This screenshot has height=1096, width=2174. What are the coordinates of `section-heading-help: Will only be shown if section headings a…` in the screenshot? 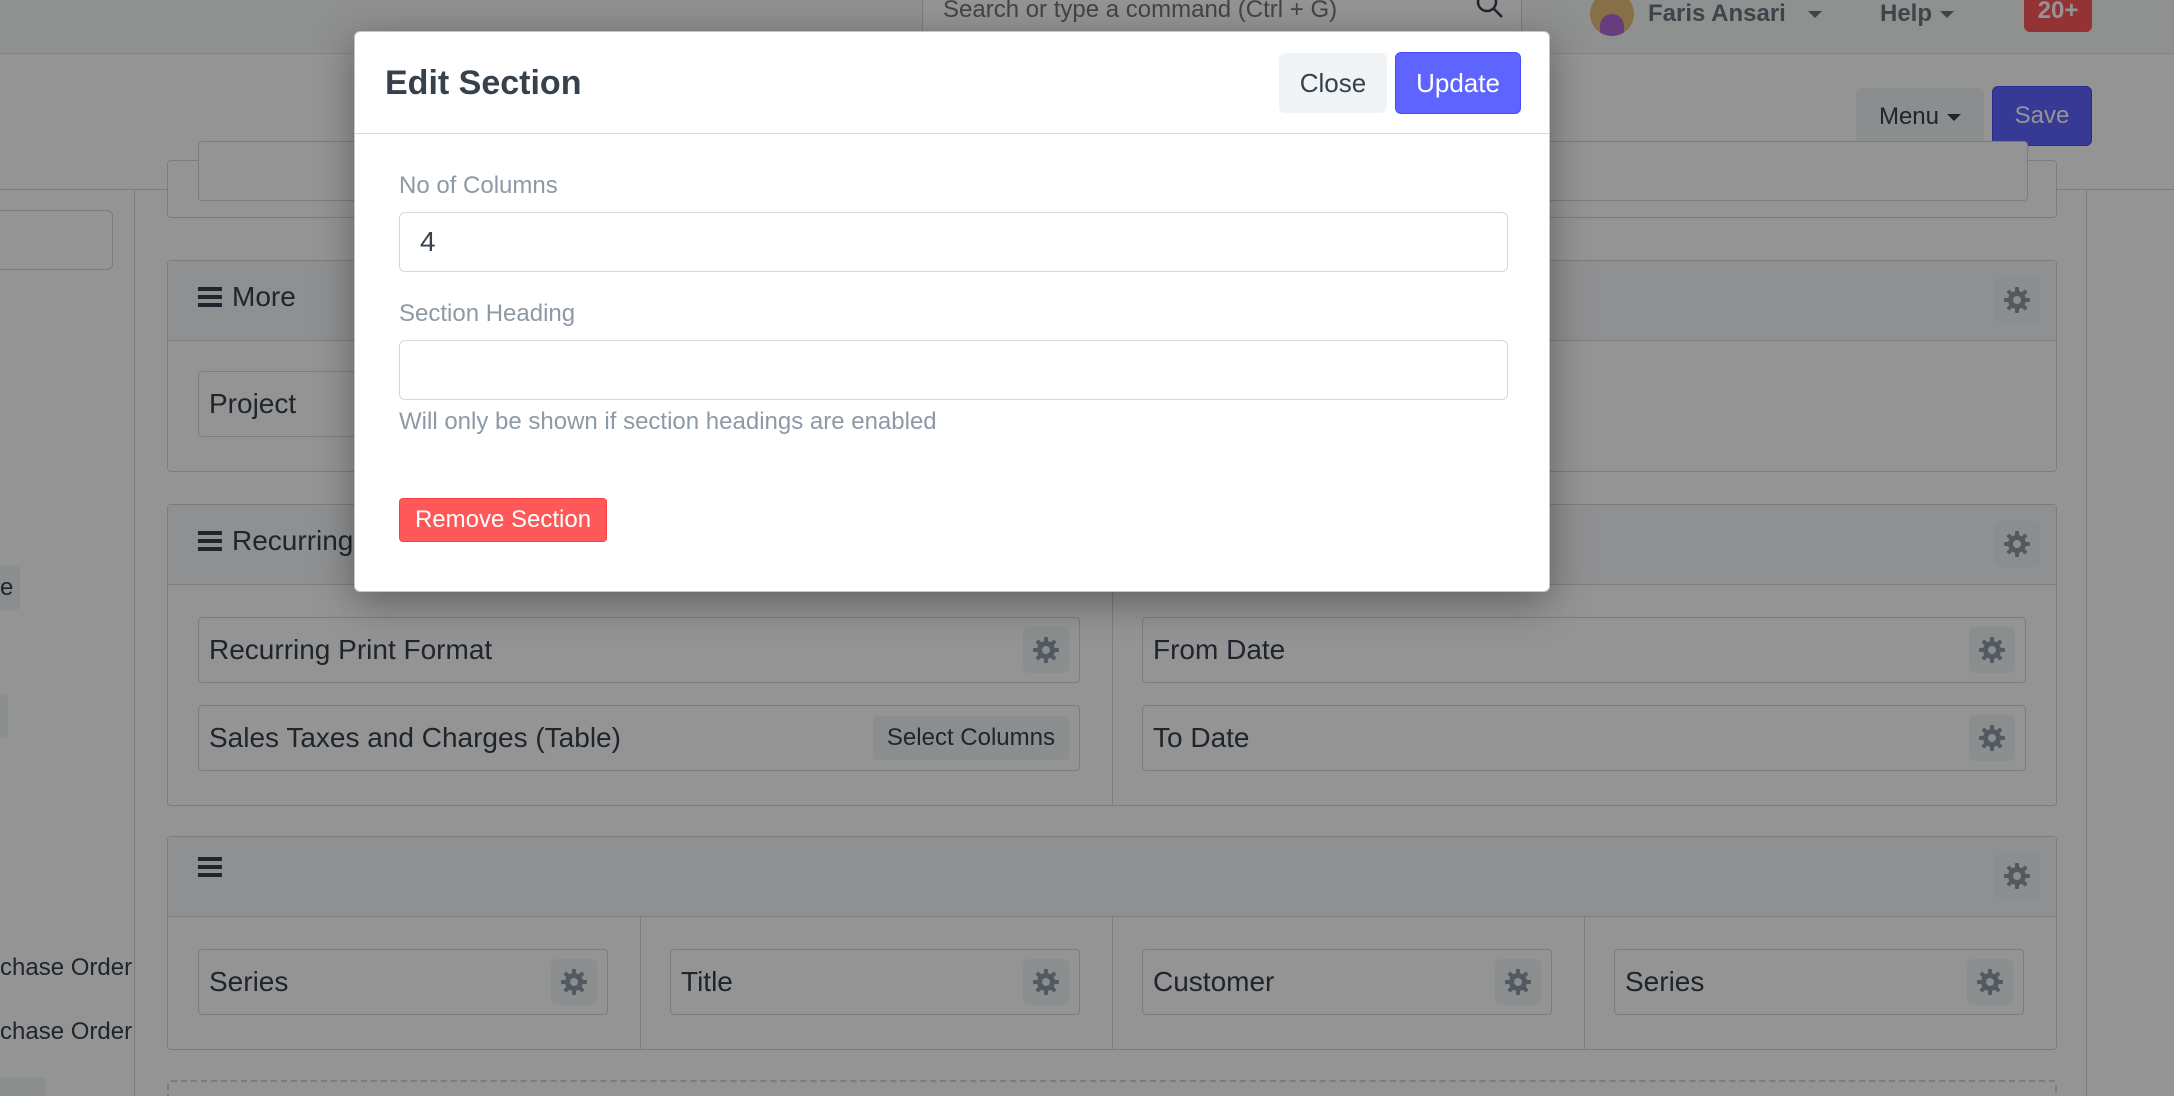 It's located at (668, 421).